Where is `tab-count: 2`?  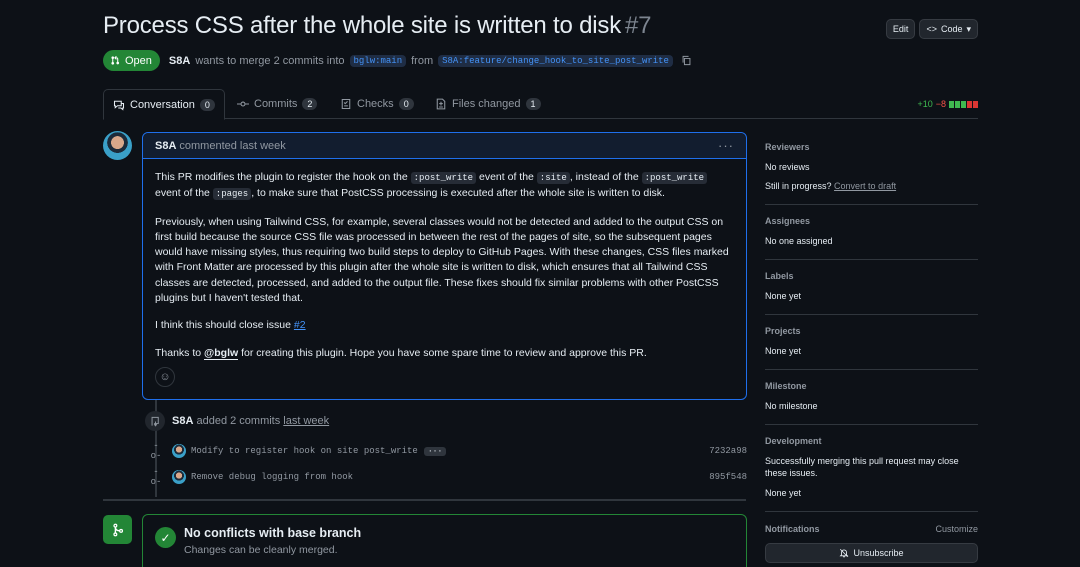 tab-count: 2 is located at coordinates (310, 104).